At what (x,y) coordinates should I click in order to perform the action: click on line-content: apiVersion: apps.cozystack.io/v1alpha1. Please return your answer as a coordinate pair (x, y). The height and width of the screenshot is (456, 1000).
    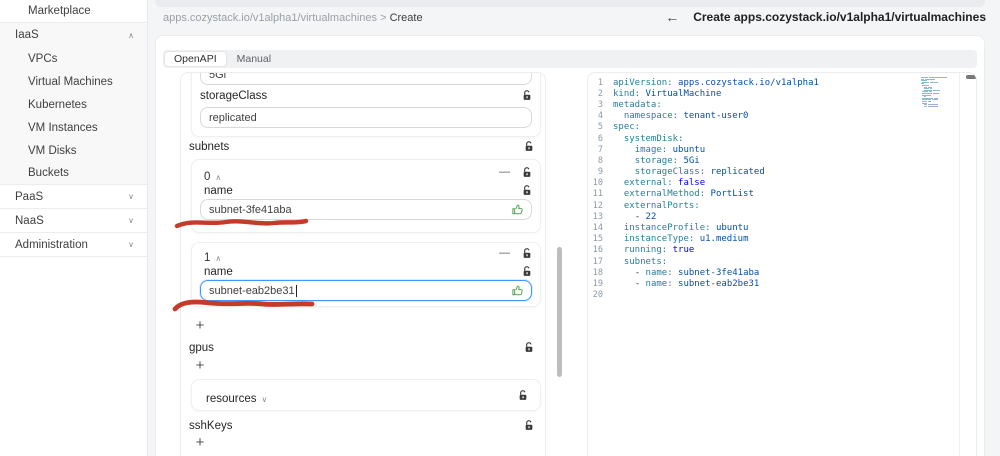
    Looking at the image, I should click on (716, 82).